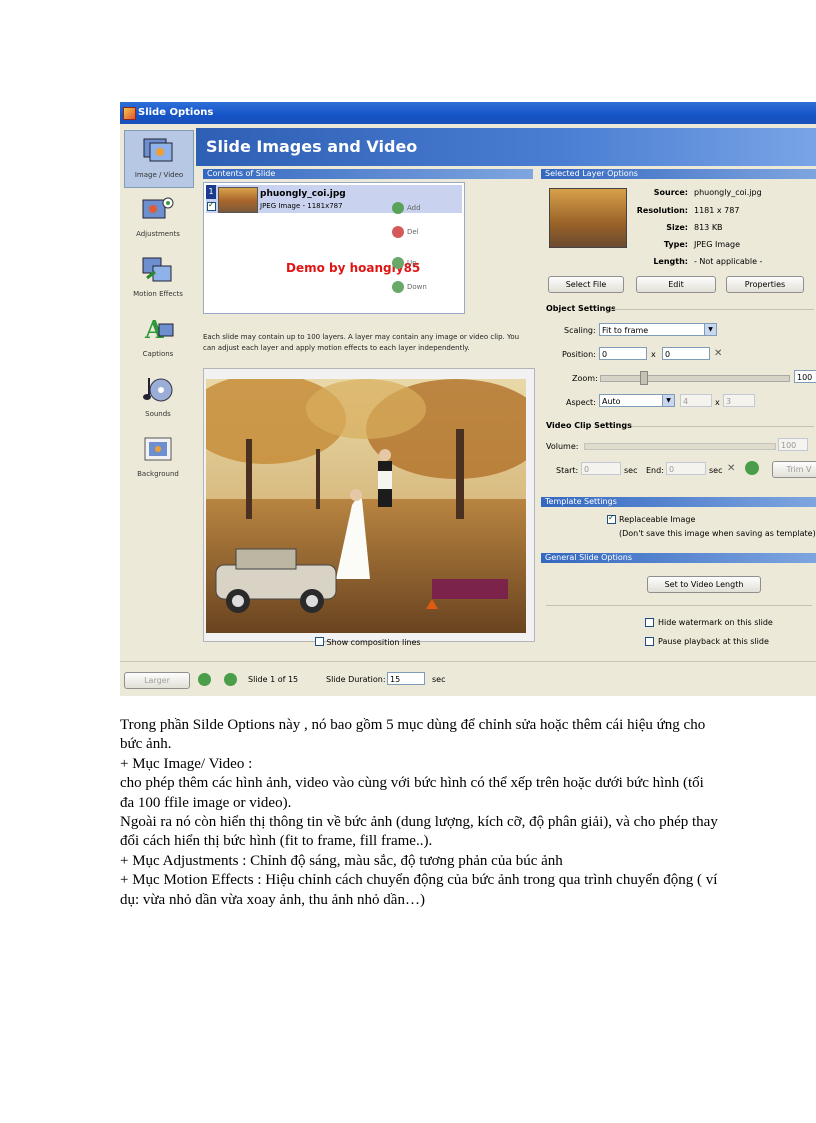 The image size is (816, 1123). I want to click on pause-playback-label: Pause playback at this slide, so click(713, 641).